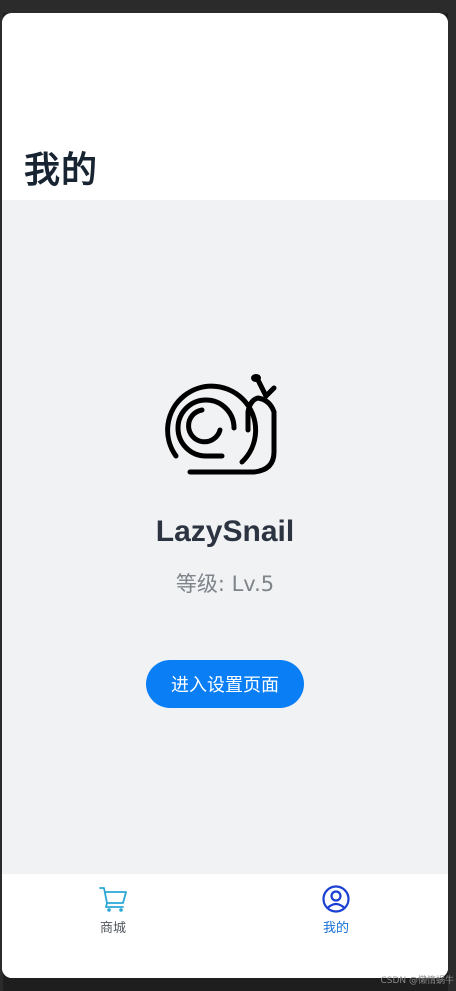 This screenshot has height=991, width=456. I want to click on watermark: CSDN @懒惰蜗牛, so click(417, 981).